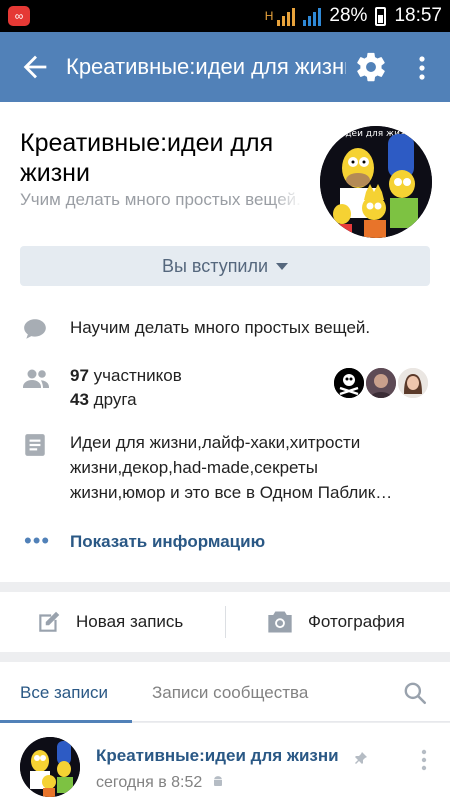  What do you see at coordinates (35, 67) in the screenshot?
I see `arrow-left-icon` at bounding box center [35, 67].